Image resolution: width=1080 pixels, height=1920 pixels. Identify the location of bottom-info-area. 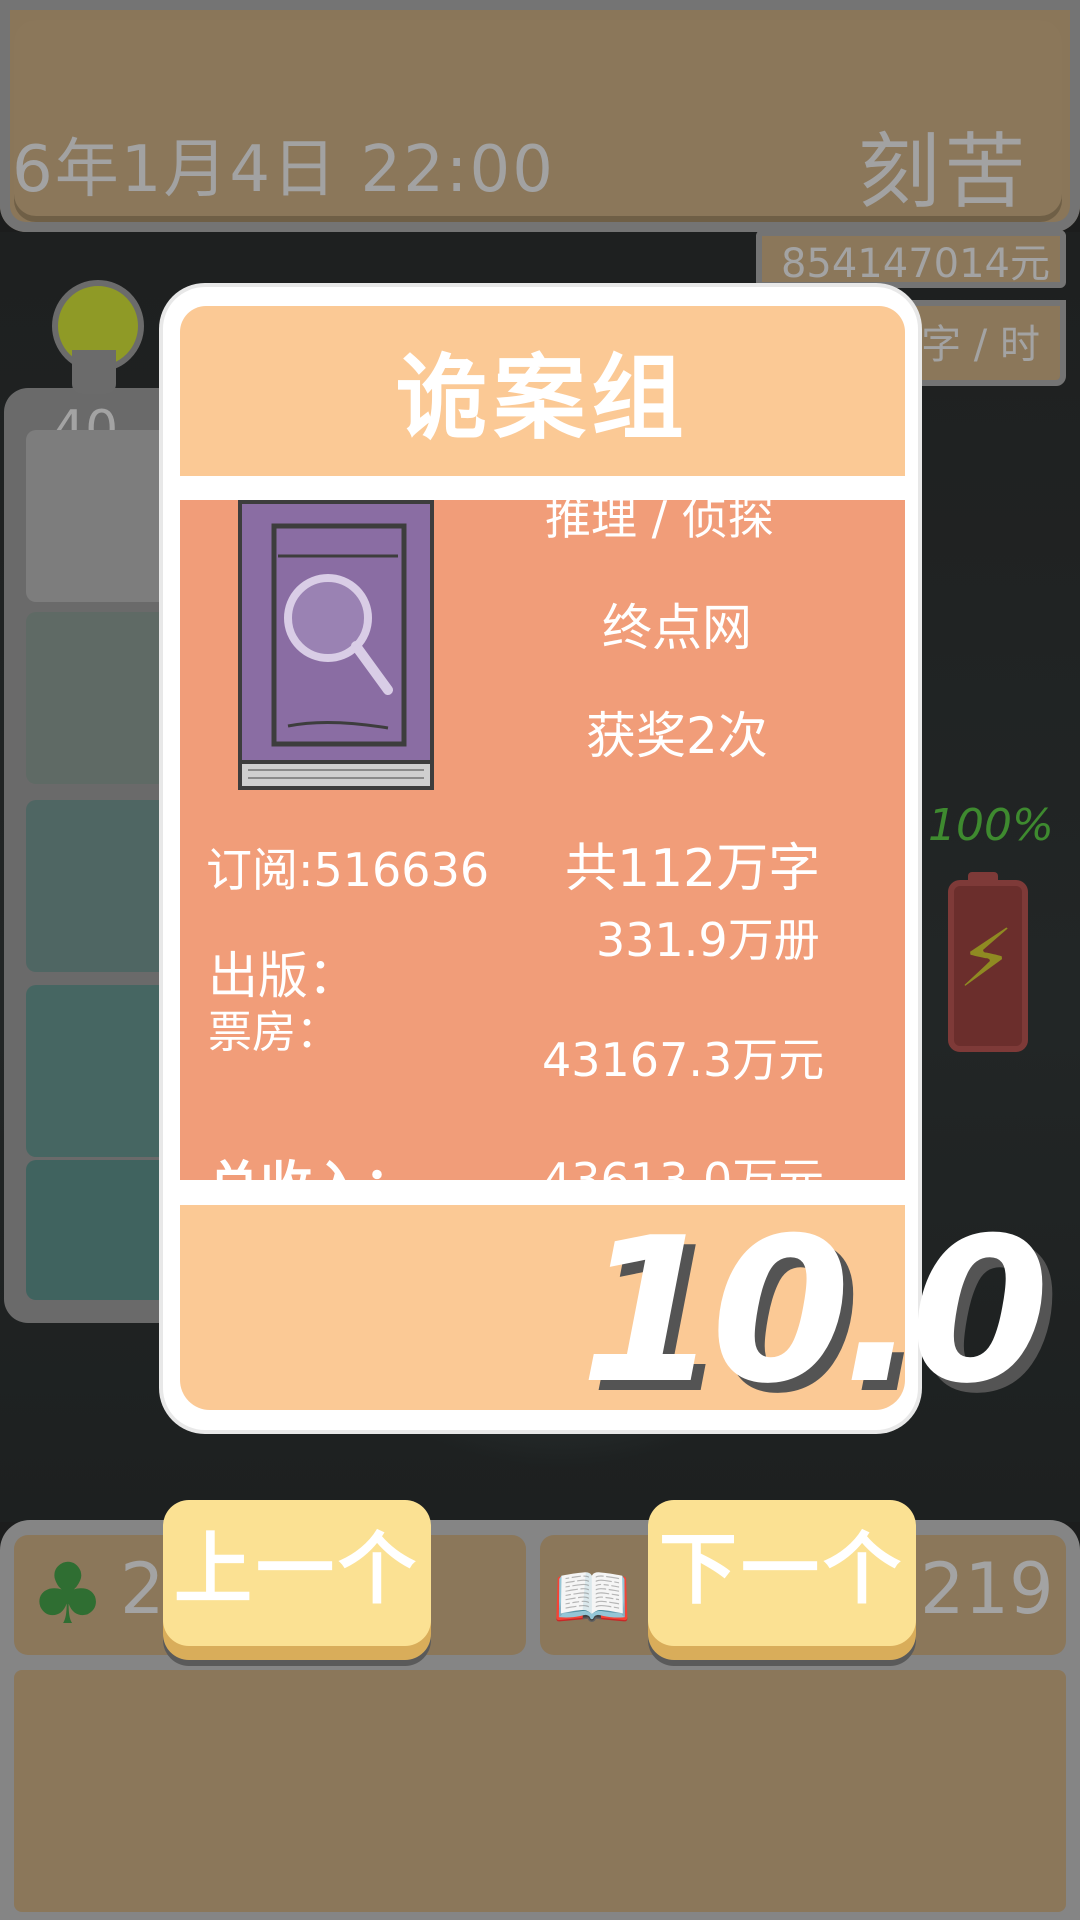
(540, 1791).